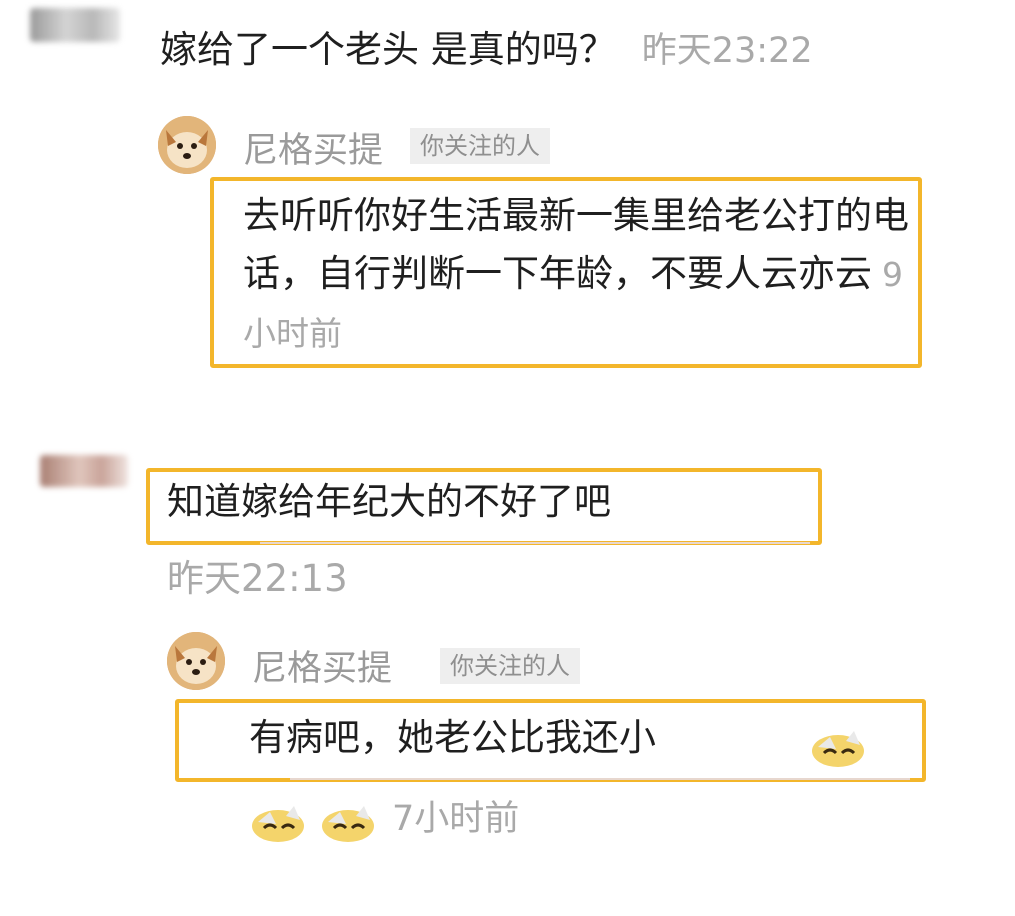  I want to click on comment-text: 嫁给了一个老头 是真的吗？, so click(388, 49).